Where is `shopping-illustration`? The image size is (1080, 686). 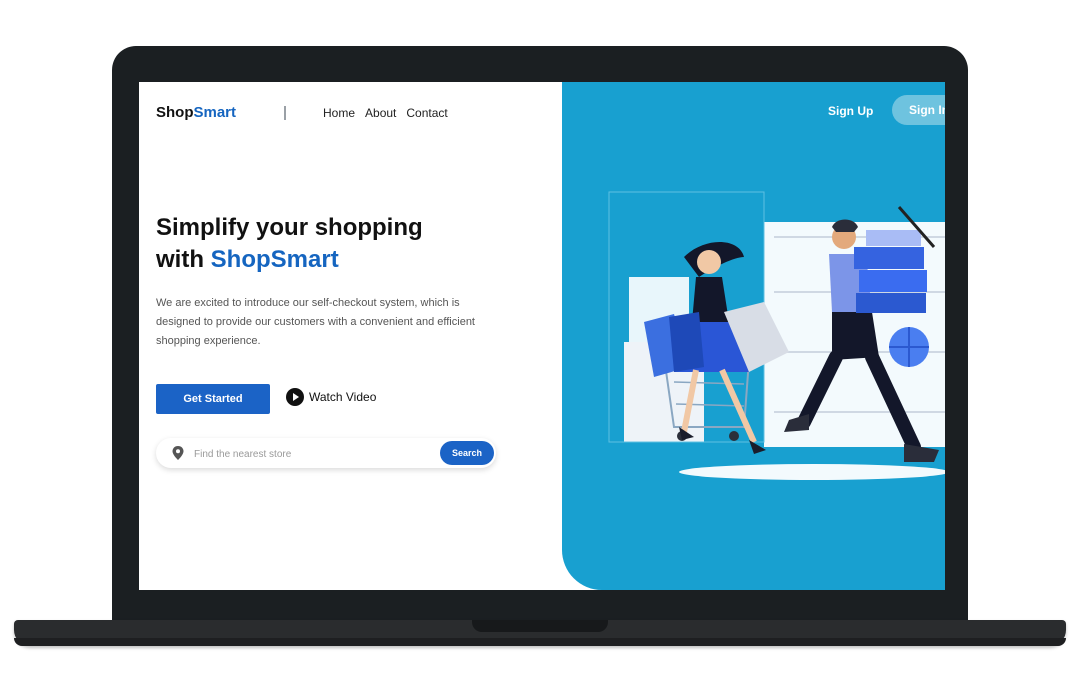 shopping-illustration is located at coordinates (776, 335).